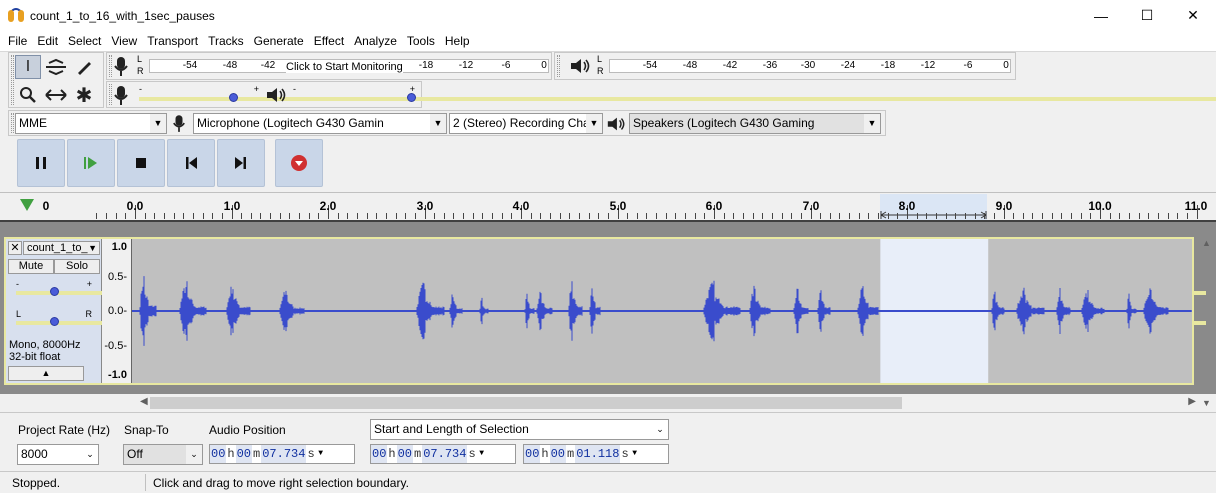 This screenshot has width=1216, height=493. I want to click on menu-analyze: Analyze, so click(375, 41).